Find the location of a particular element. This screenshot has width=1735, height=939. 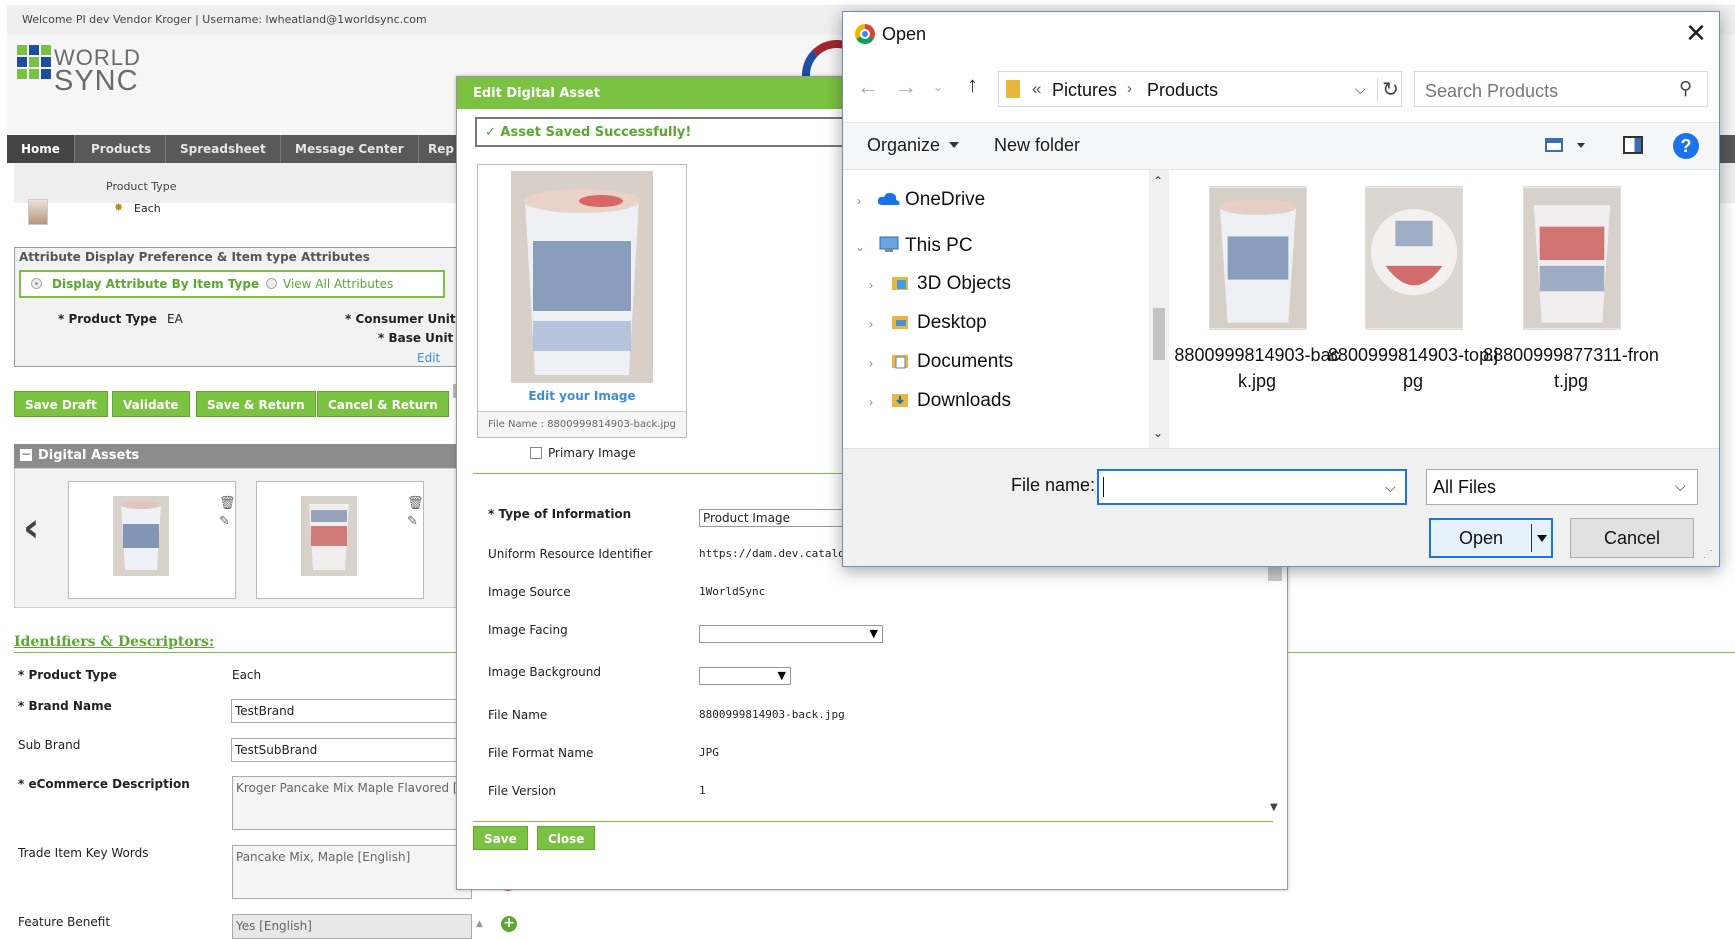

image-background-select: ▼ is located at coordinates (745, 676).